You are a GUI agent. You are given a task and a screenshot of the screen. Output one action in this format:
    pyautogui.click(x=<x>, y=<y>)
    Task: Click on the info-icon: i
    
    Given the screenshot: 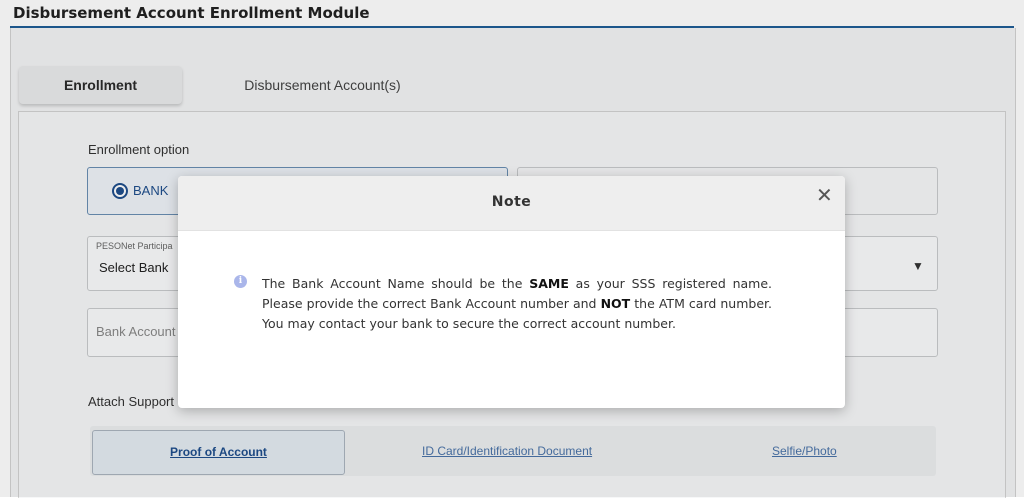 What is the action you would take?
    pyautogui.click(x=240, y=281)
    